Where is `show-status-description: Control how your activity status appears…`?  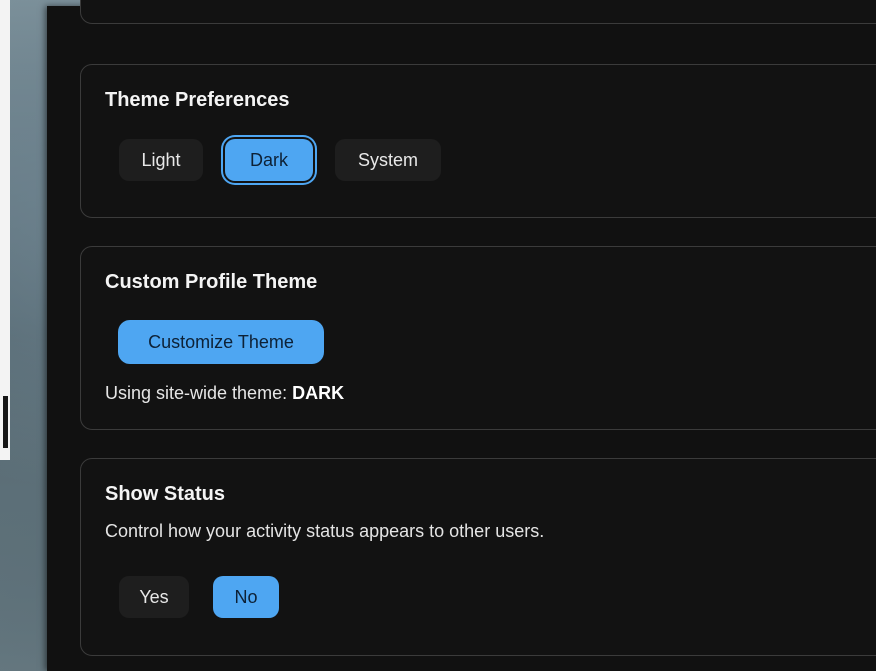 show-status-description: Control how your activity status appears… is located at coordinates (325, 531).